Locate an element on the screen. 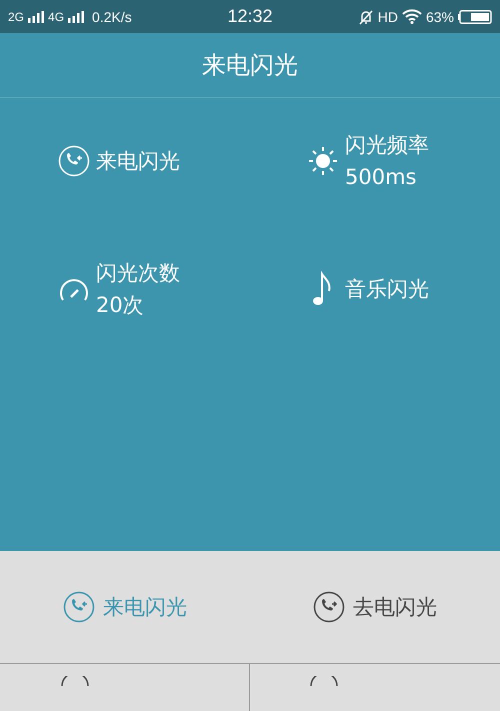  battery-percent: 63% is located at coordinates (440, 16).